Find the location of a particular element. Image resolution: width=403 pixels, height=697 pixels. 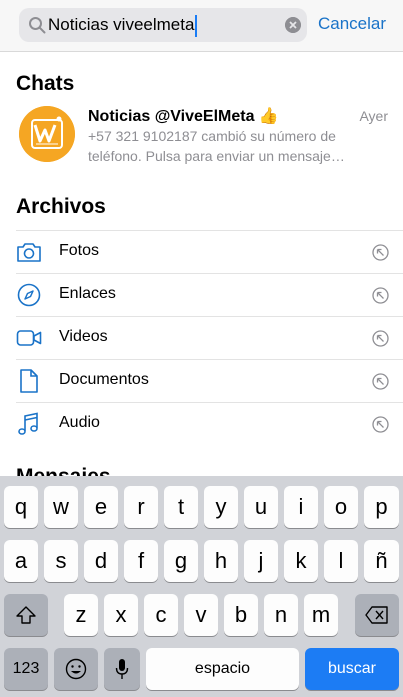

key-p: p is located at coordinates (381, 507).